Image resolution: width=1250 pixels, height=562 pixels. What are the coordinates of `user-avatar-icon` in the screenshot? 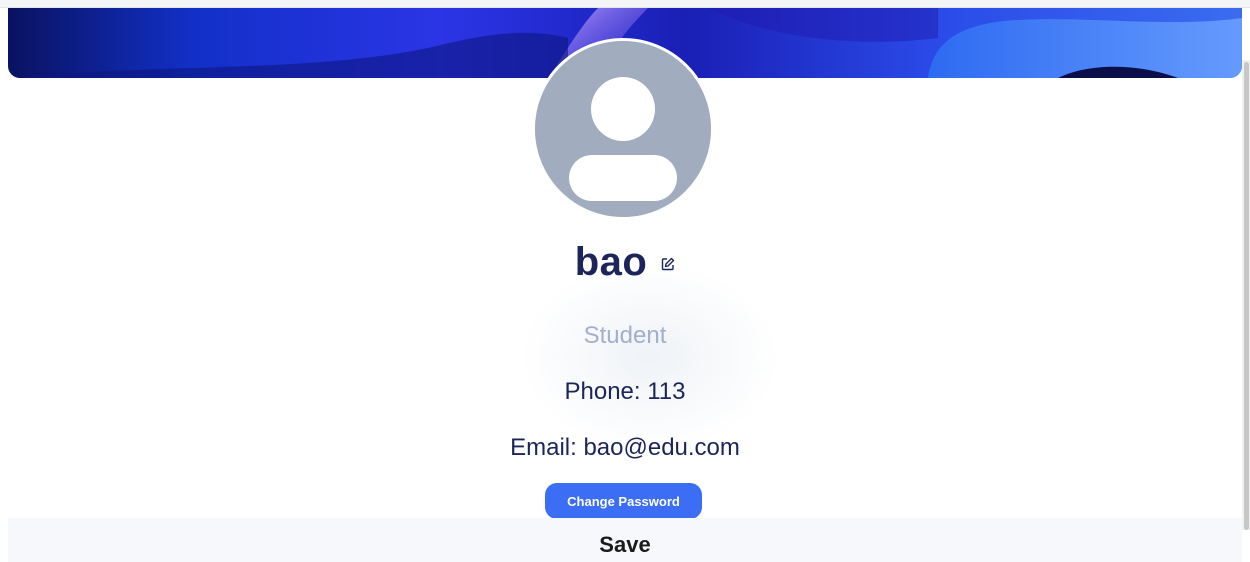 It's located at (623, 129).